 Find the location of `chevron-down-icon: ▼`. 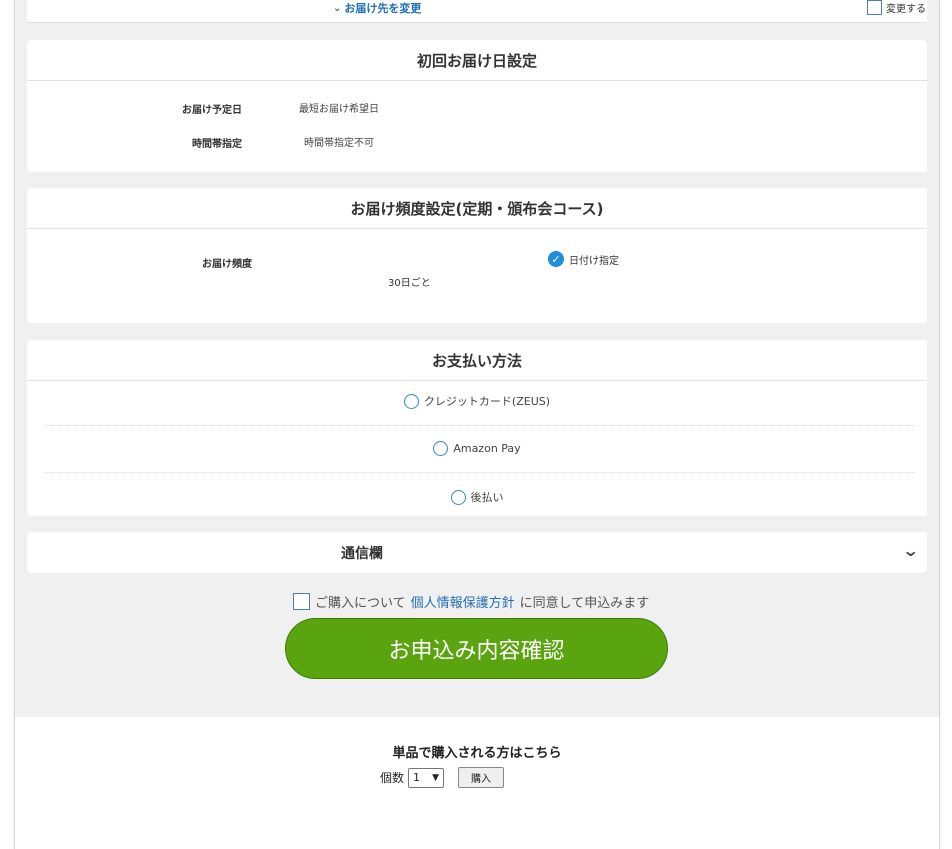

chevron-down-icon: ▼ is located at coordinates (436, 777).